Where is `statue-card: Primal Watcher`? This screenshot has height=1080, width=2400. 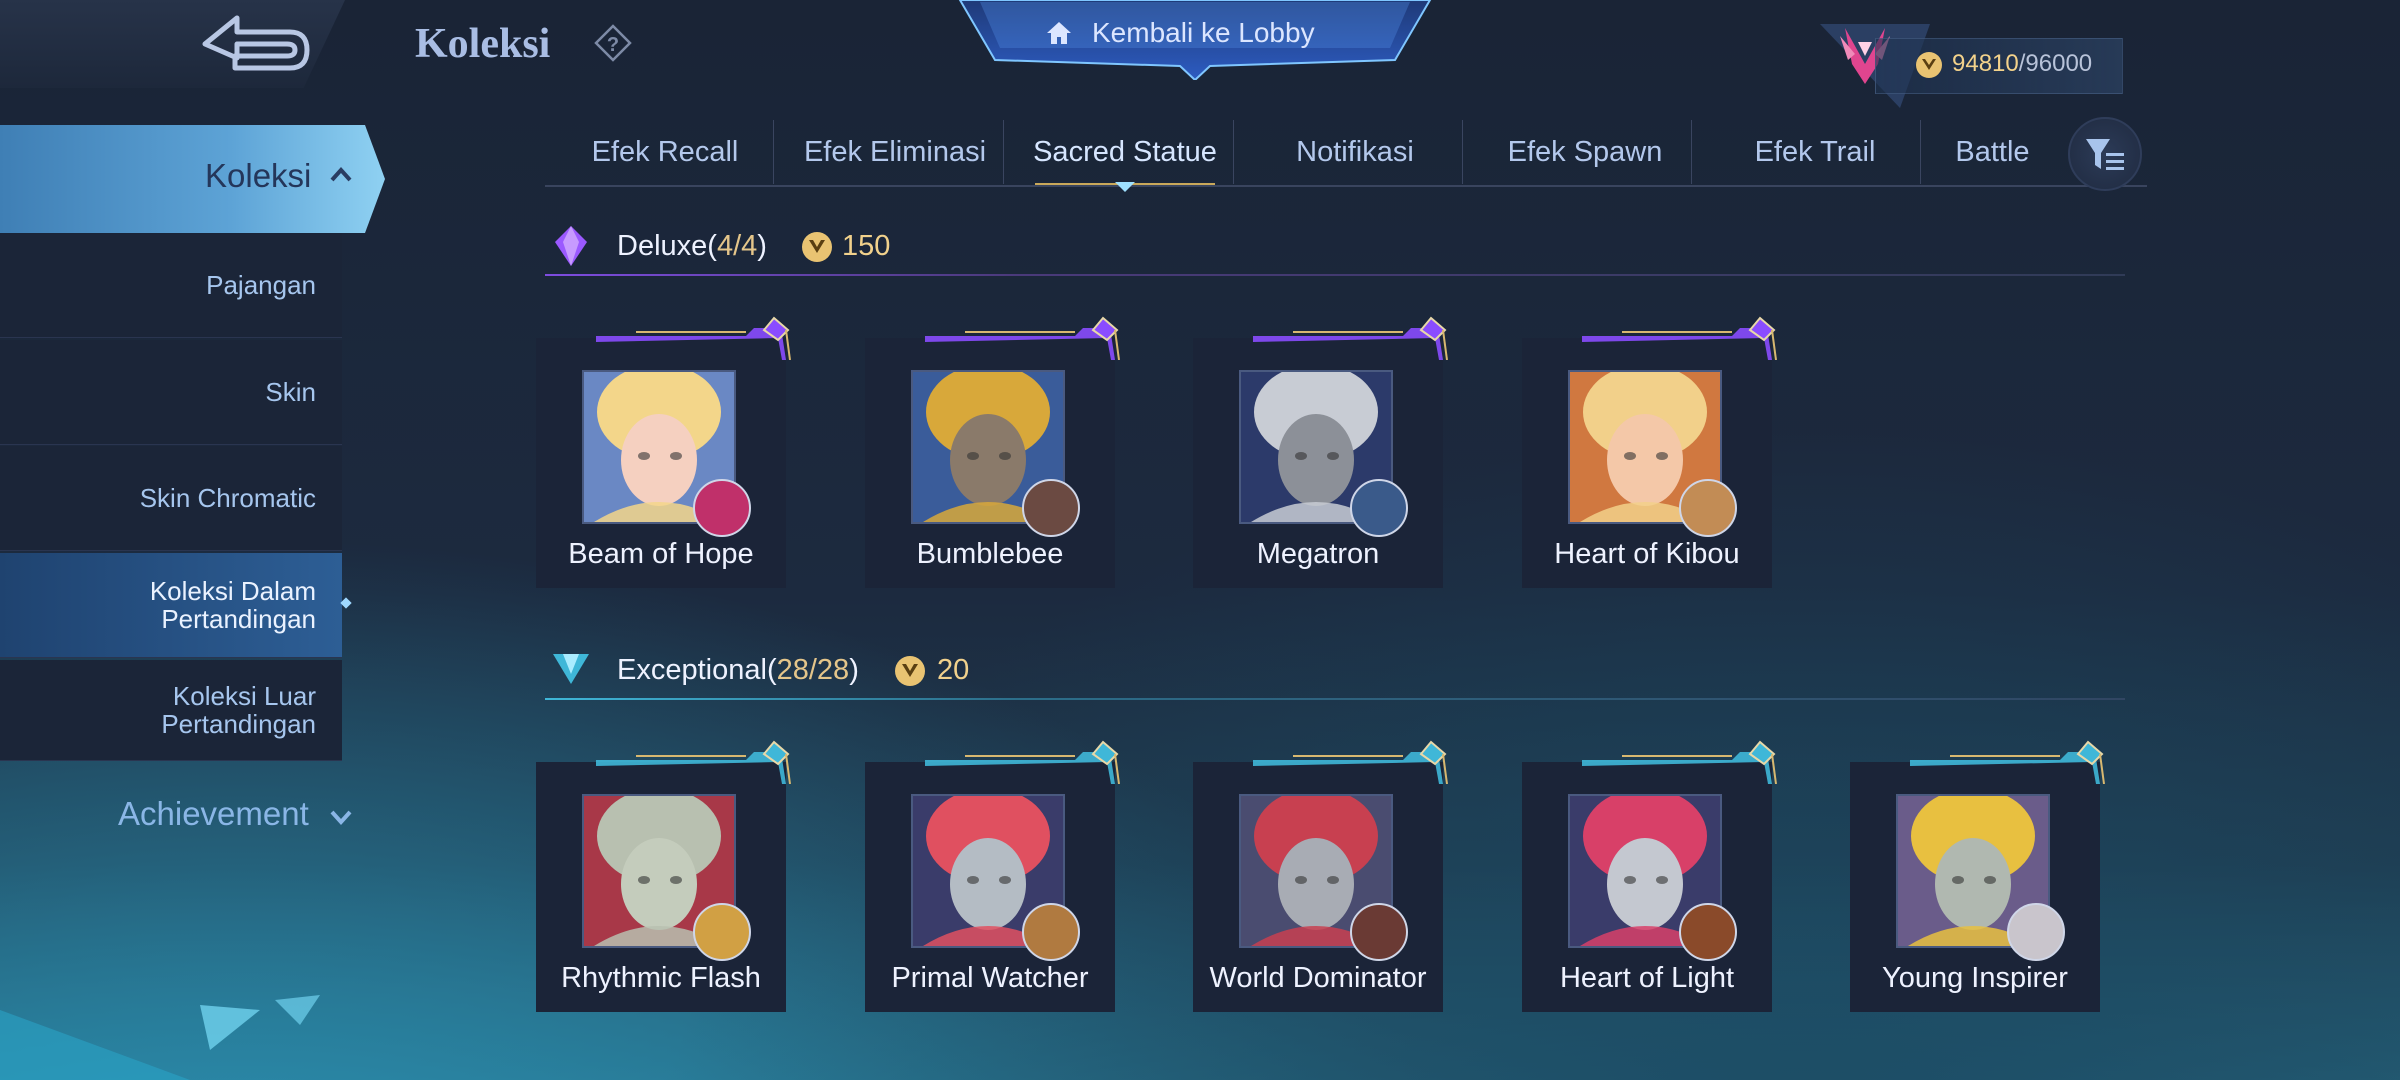 statue-card: Primal Watcher is located at coordinates (992, 876).